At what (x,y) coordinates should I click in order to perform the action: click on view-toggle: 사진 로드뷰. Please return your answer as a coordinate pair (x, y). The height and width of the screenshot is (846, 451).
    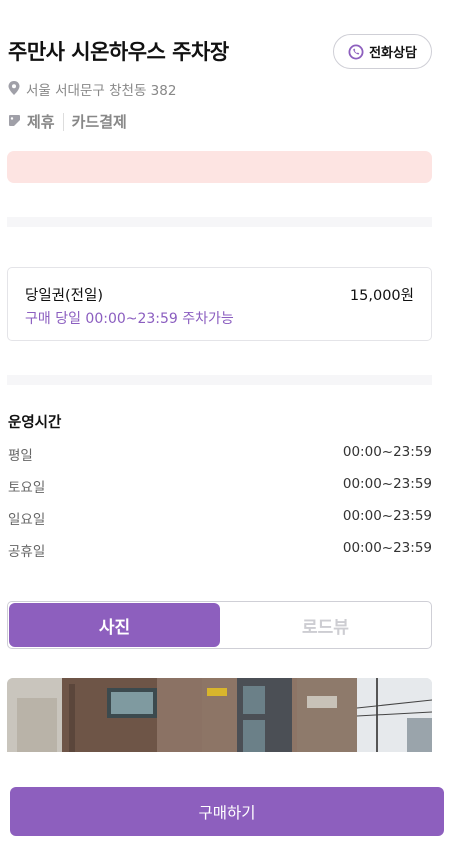
    Looking at the image, I should click on (219, 625).